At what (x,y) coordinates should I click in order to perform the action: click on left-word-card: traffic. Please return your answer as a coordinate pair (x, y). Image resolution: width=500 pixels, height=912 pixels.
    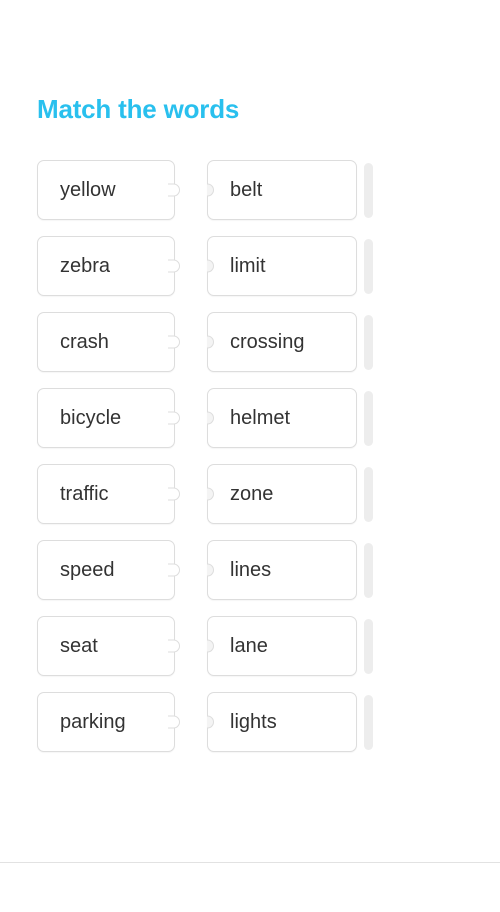
    Looking at the image, I should click on (108, 494).